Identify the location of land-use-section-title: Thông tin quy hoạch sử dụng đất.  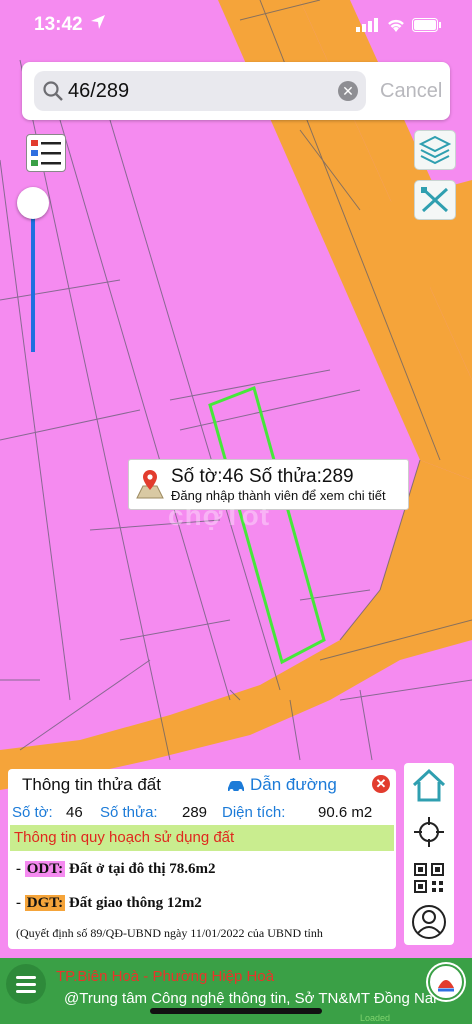
(124, 837).